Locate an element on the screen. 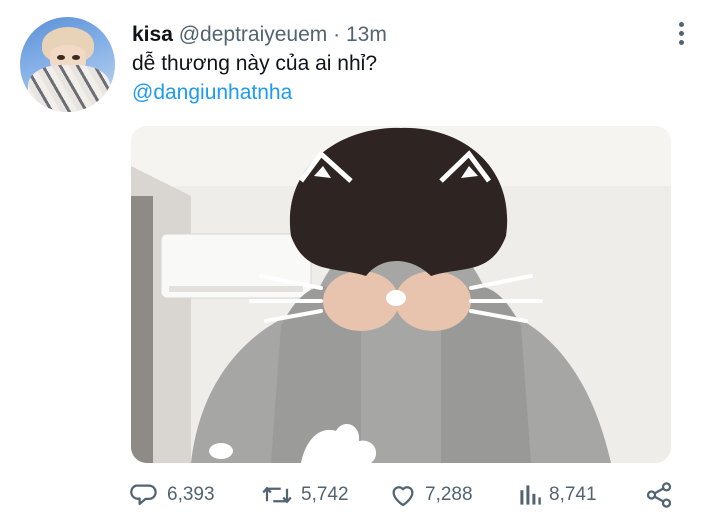 The width and height of the screenshot is (720, 523). retweet-count: 5,742 is located at coordinates (325, 494).